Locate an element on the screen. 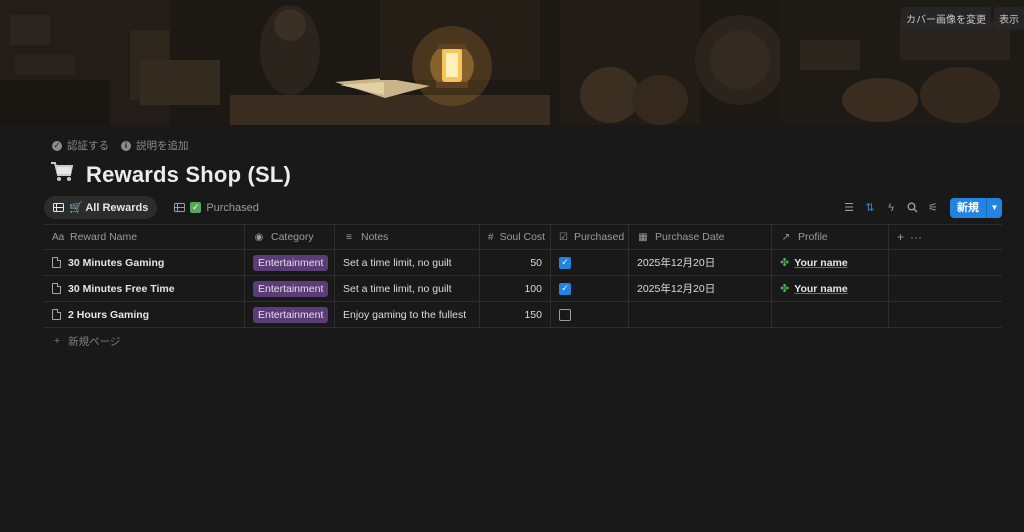 The image size is (1024, 532). more-options-icon: ··· is located at coordinates (916, 237).